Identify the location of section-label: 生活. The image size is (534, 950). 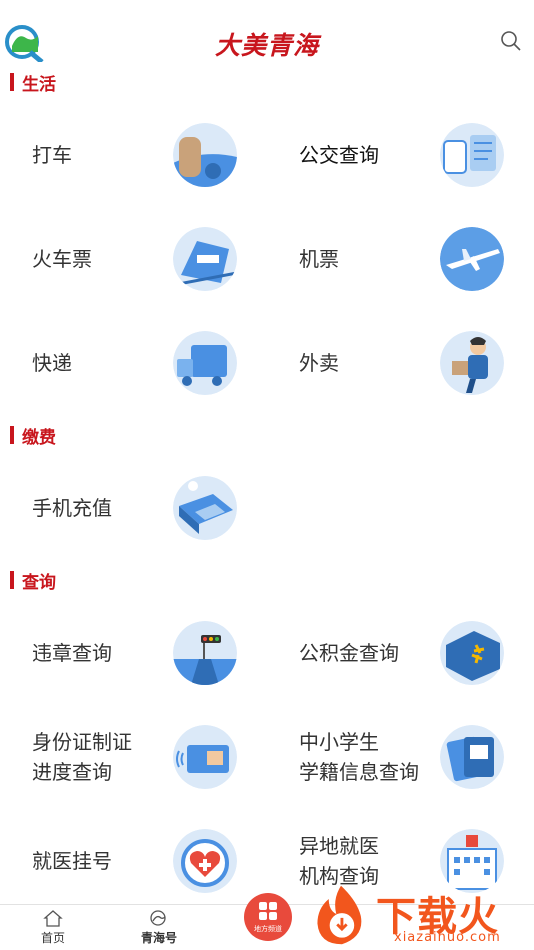
(39, 84).